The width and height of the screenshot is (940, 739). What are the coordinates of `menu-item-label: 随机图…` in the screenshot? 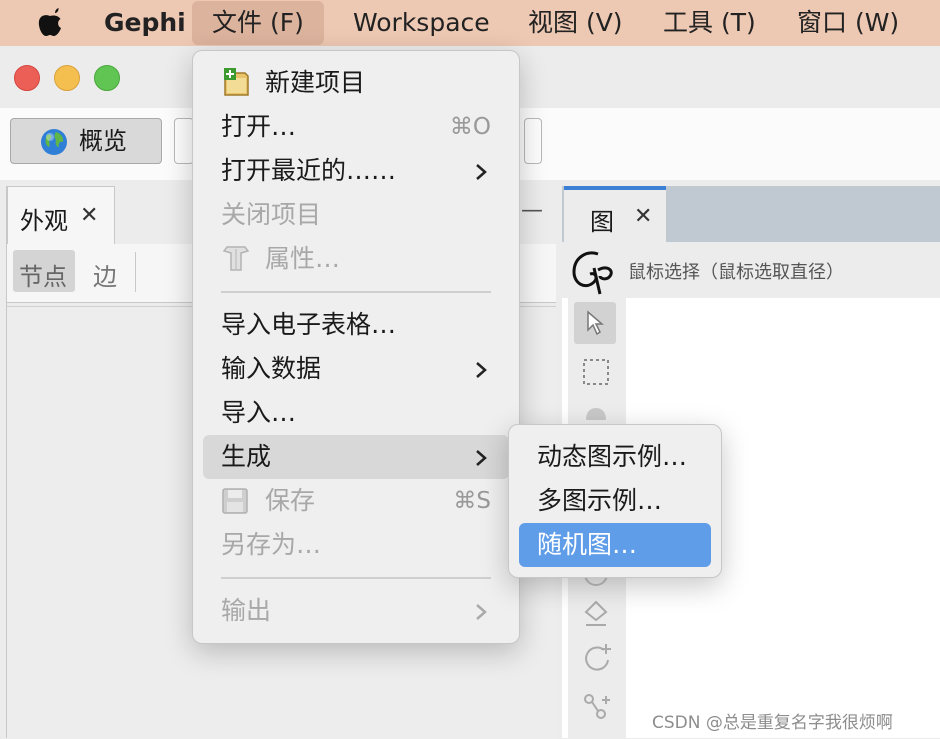 It's located at (587, 544).